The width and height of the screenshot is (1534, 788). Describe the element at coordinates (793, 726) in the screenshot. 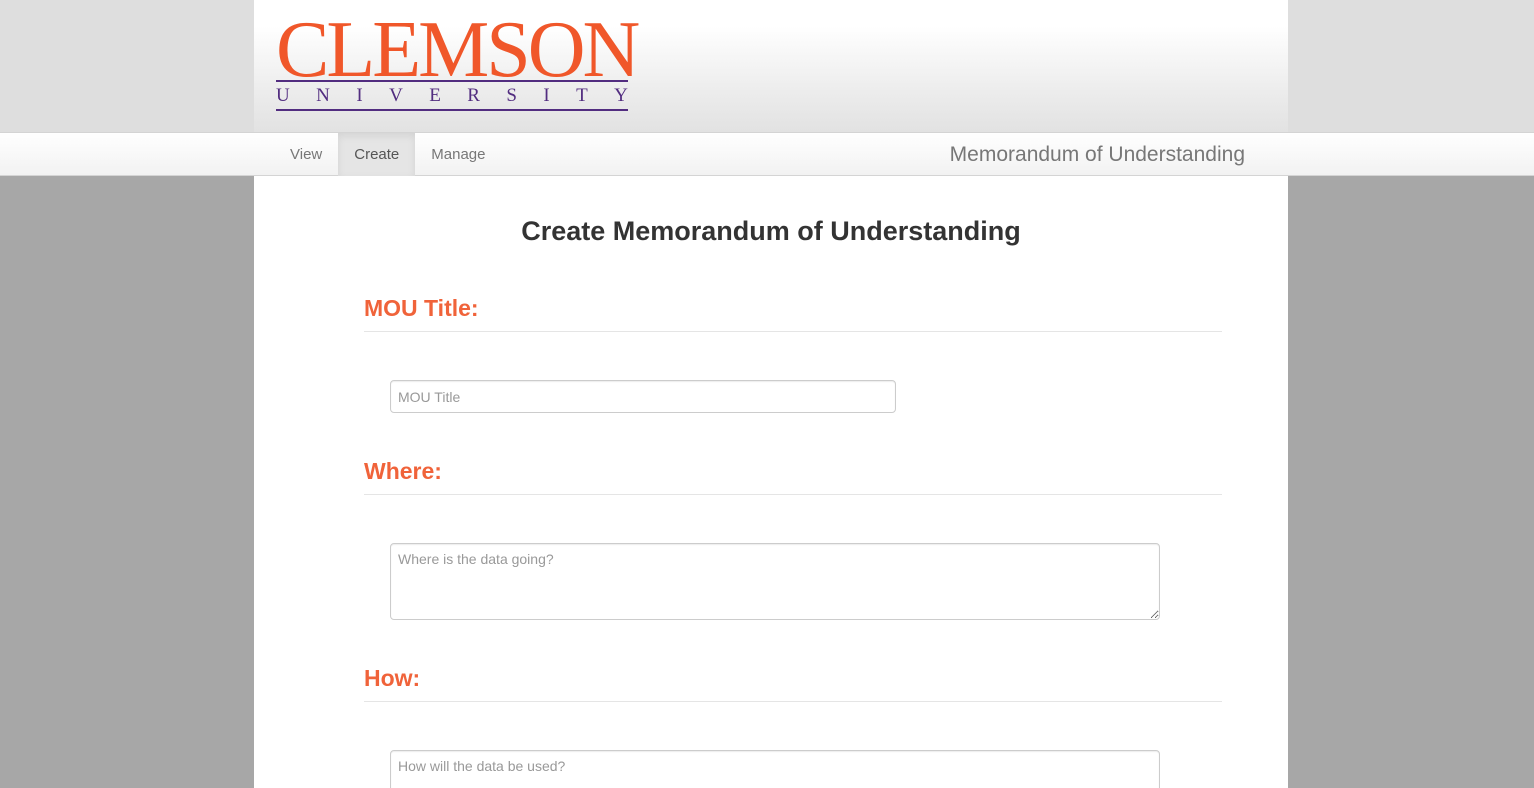

I see `section-how: How:` at that location.